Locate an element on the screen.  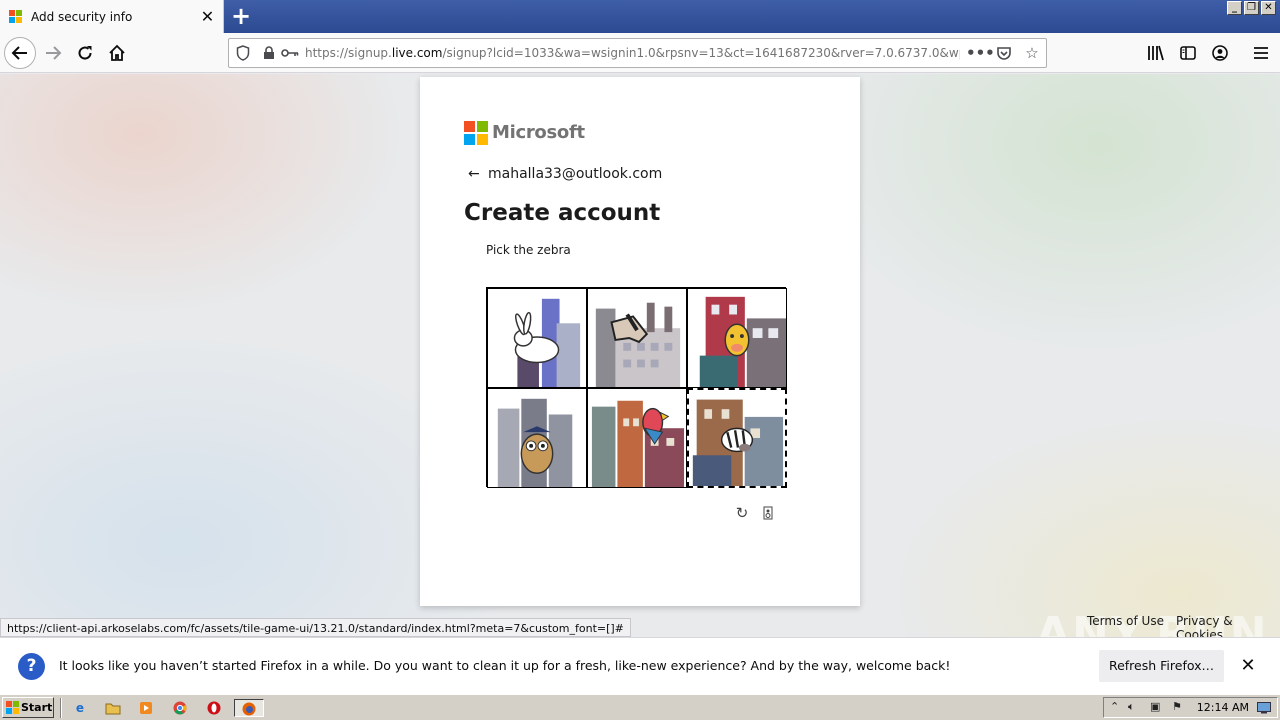
captcha-tile-horse is located at coordinates (637, 338).